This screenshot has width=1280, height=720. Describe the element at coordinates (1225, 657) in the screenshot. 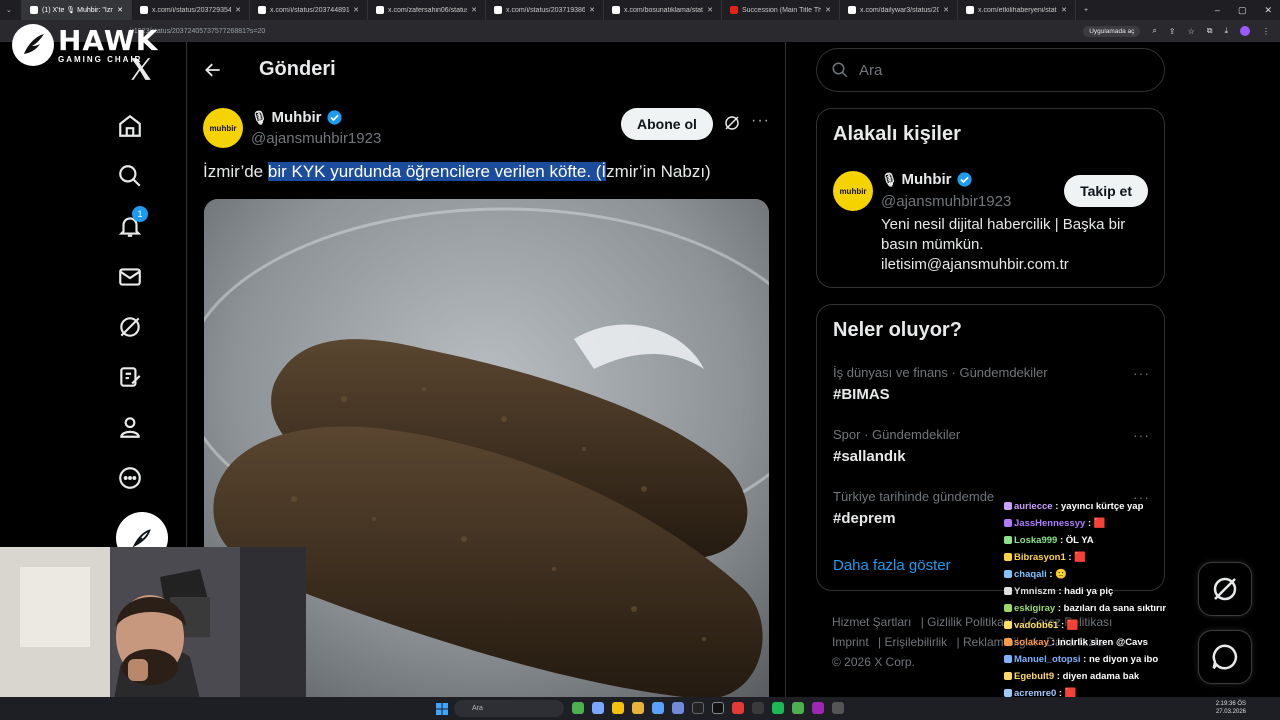

I see `messages-float-button` at that location.